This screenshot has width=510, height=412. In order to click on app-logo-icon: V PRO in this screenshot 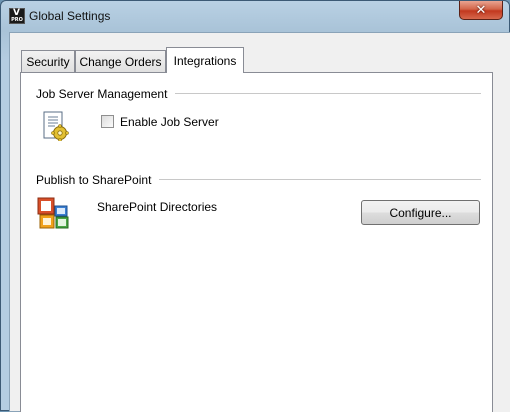, I will do `click(17, 16)`.